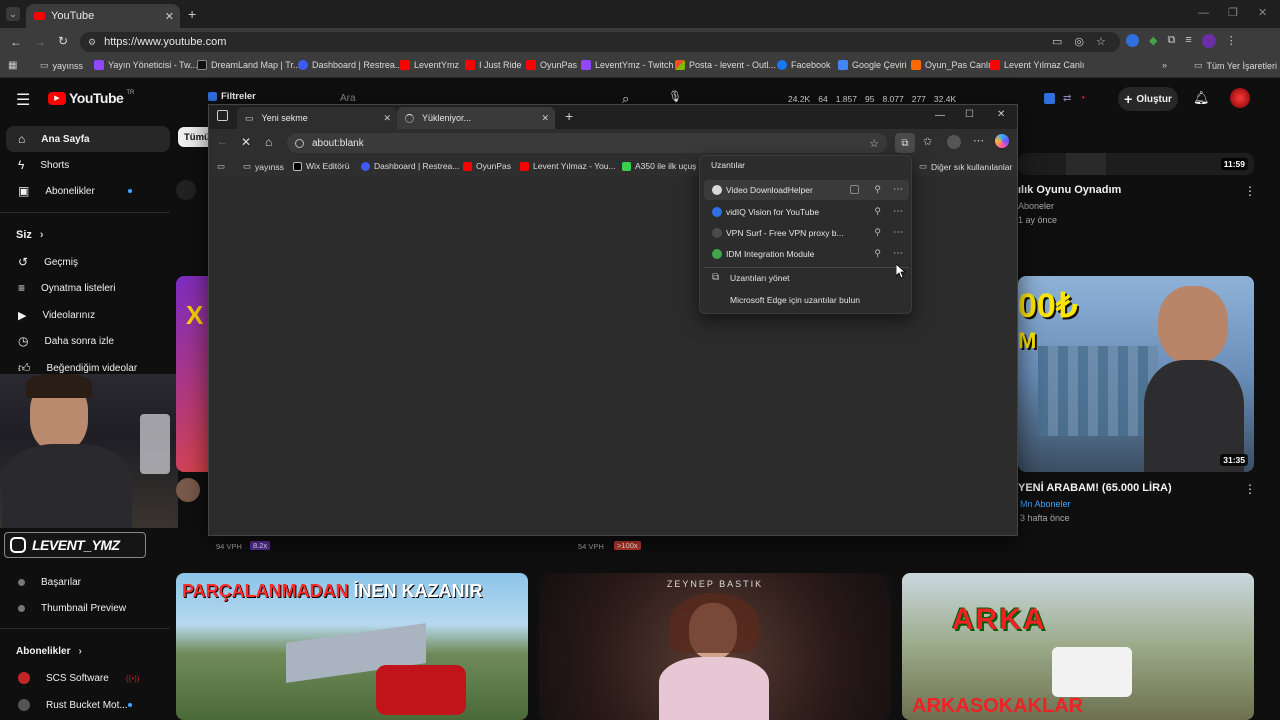 This screenshot has height=720, width=1280. Describe the element at coordinates (85, 608) in the screenshot. I see `sidebar-item-thumbnail-preview: Thumbnail Preview` at that location.